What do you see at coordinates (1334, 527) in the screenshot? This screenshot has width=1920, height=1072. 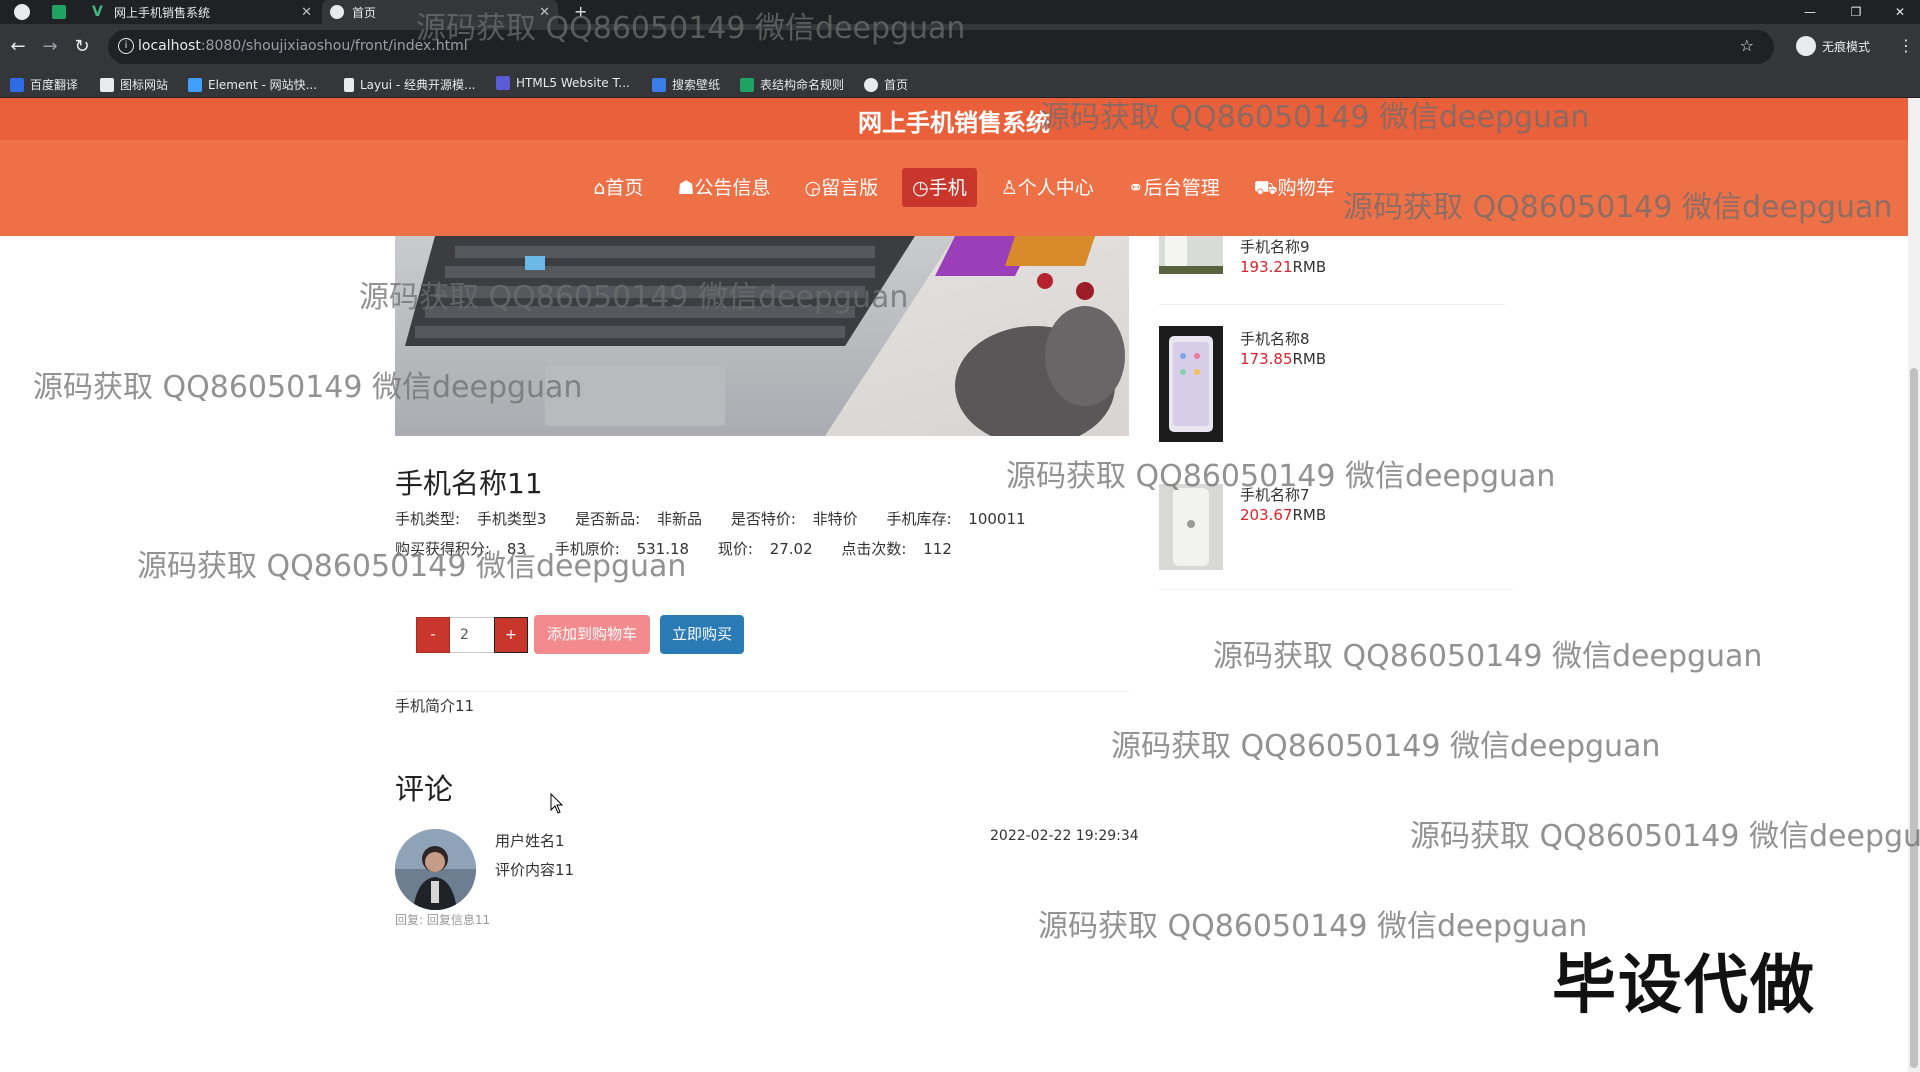 I see `list-item: 手机名称7 203.67RMB` at bounding box center [1334, 527].